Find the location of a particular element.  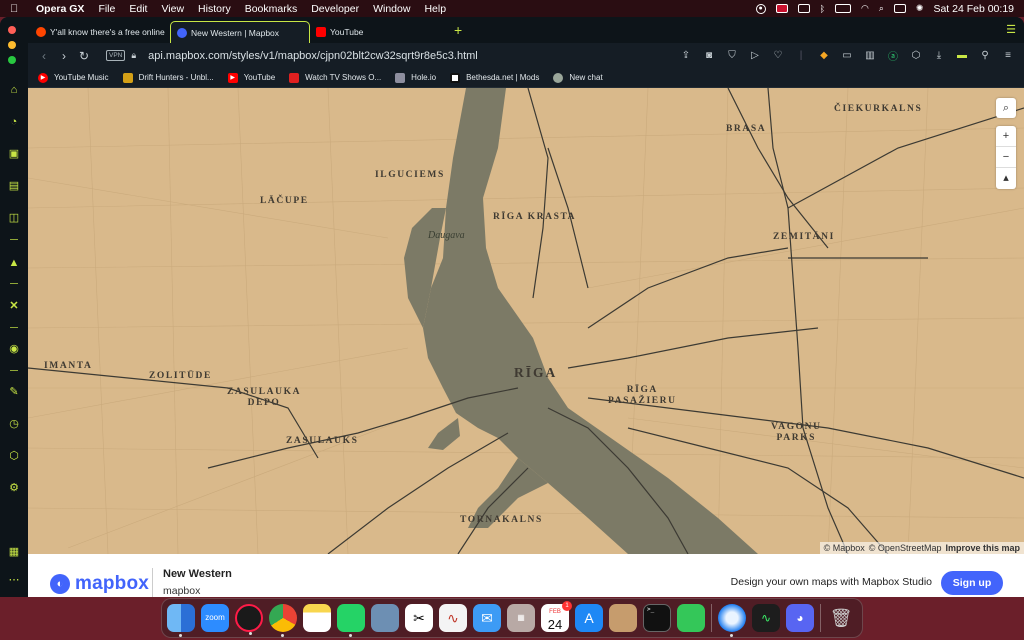

wifi-icon: ◠ is located at coordinates (865, 8).